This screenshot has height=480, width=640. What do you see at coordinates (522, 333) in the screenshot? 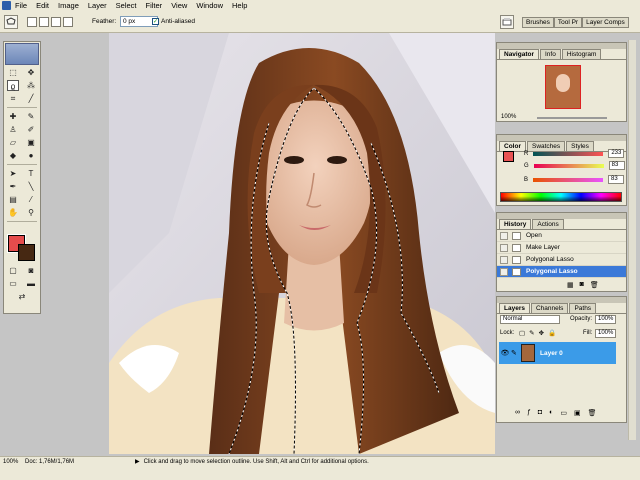
I see `lock-transparency-icon: ▢` at bounding box center [522, 333].